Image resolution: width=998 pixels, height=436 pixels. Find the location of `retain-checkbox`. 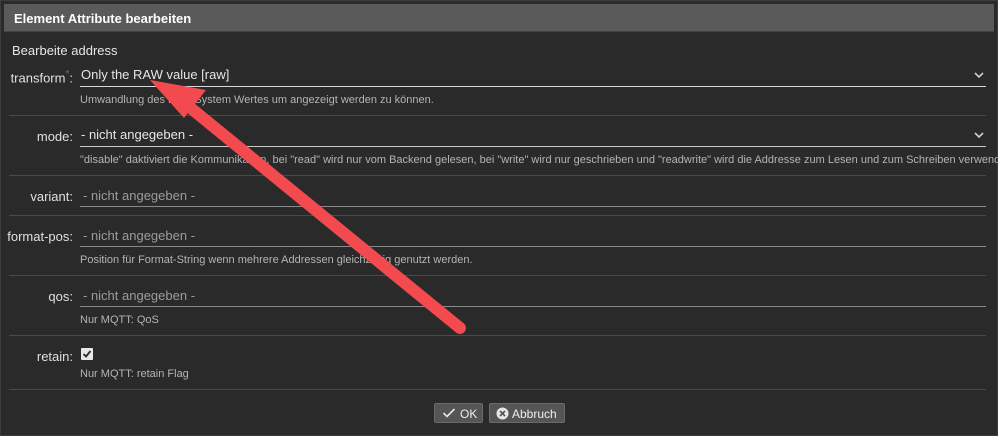

retain-checkbox is located at coordinates (87, 354).